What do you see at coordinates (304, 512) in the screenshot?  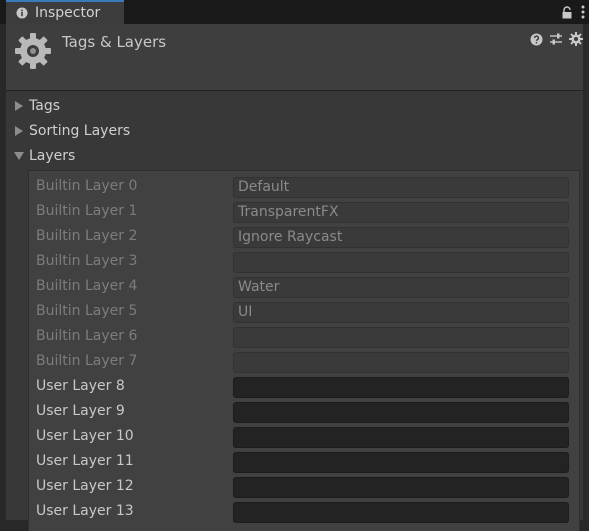 I see `layer-row: User Layer 13` at bounding box center [304, 512].